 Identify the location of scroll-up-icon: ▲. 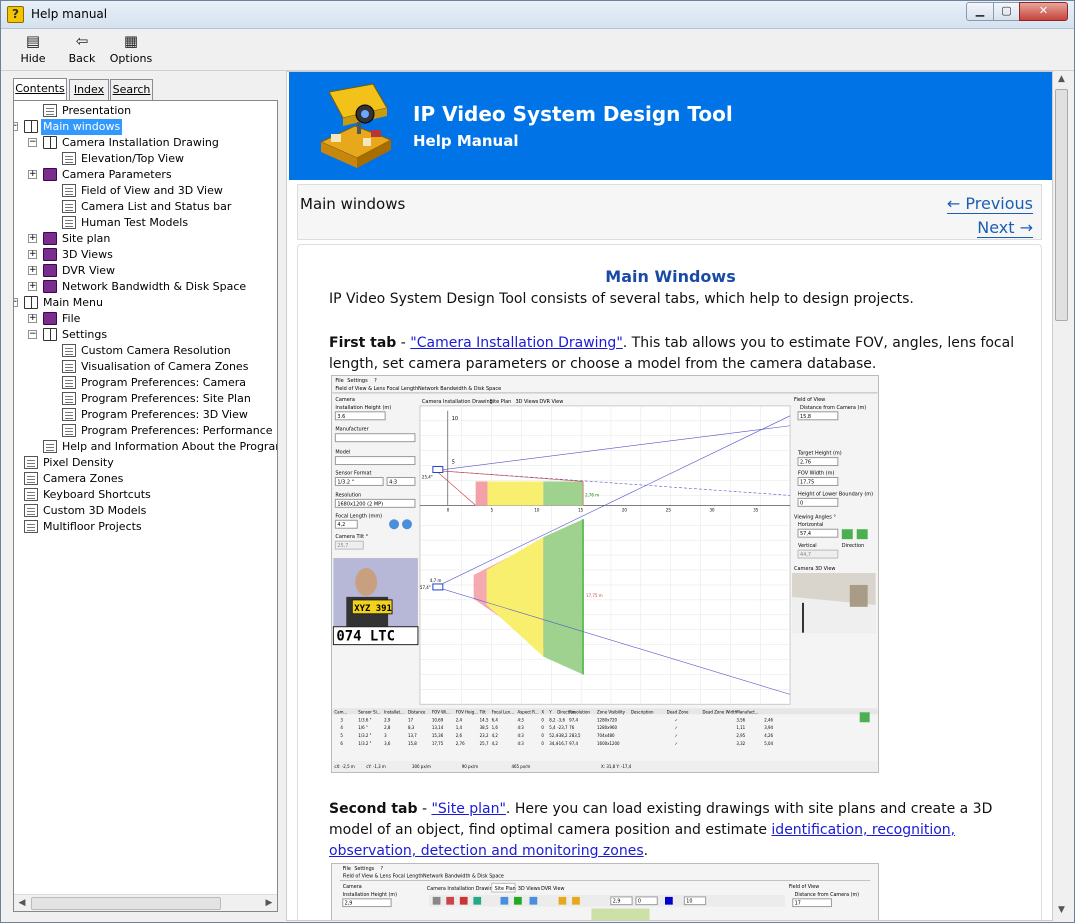
(1061, 79).